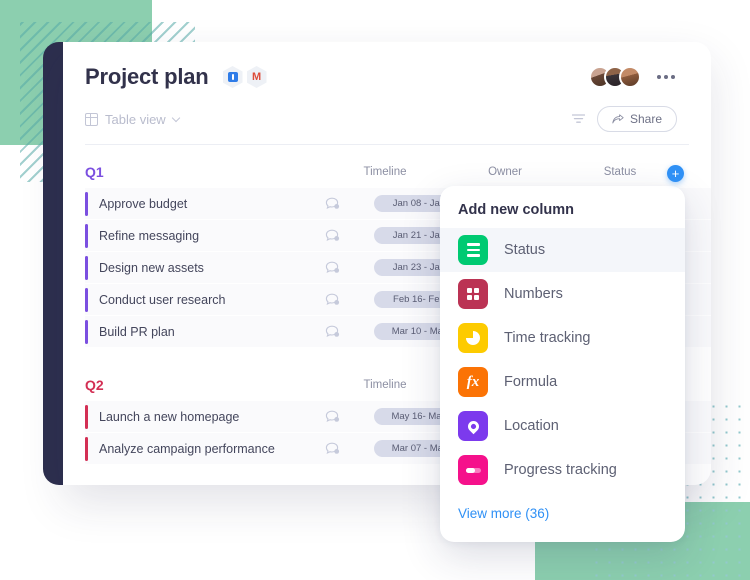 The width and height of the screenshot is (750, 580). I want to click on column-option-formula: fx Formula, so click(562, 382).